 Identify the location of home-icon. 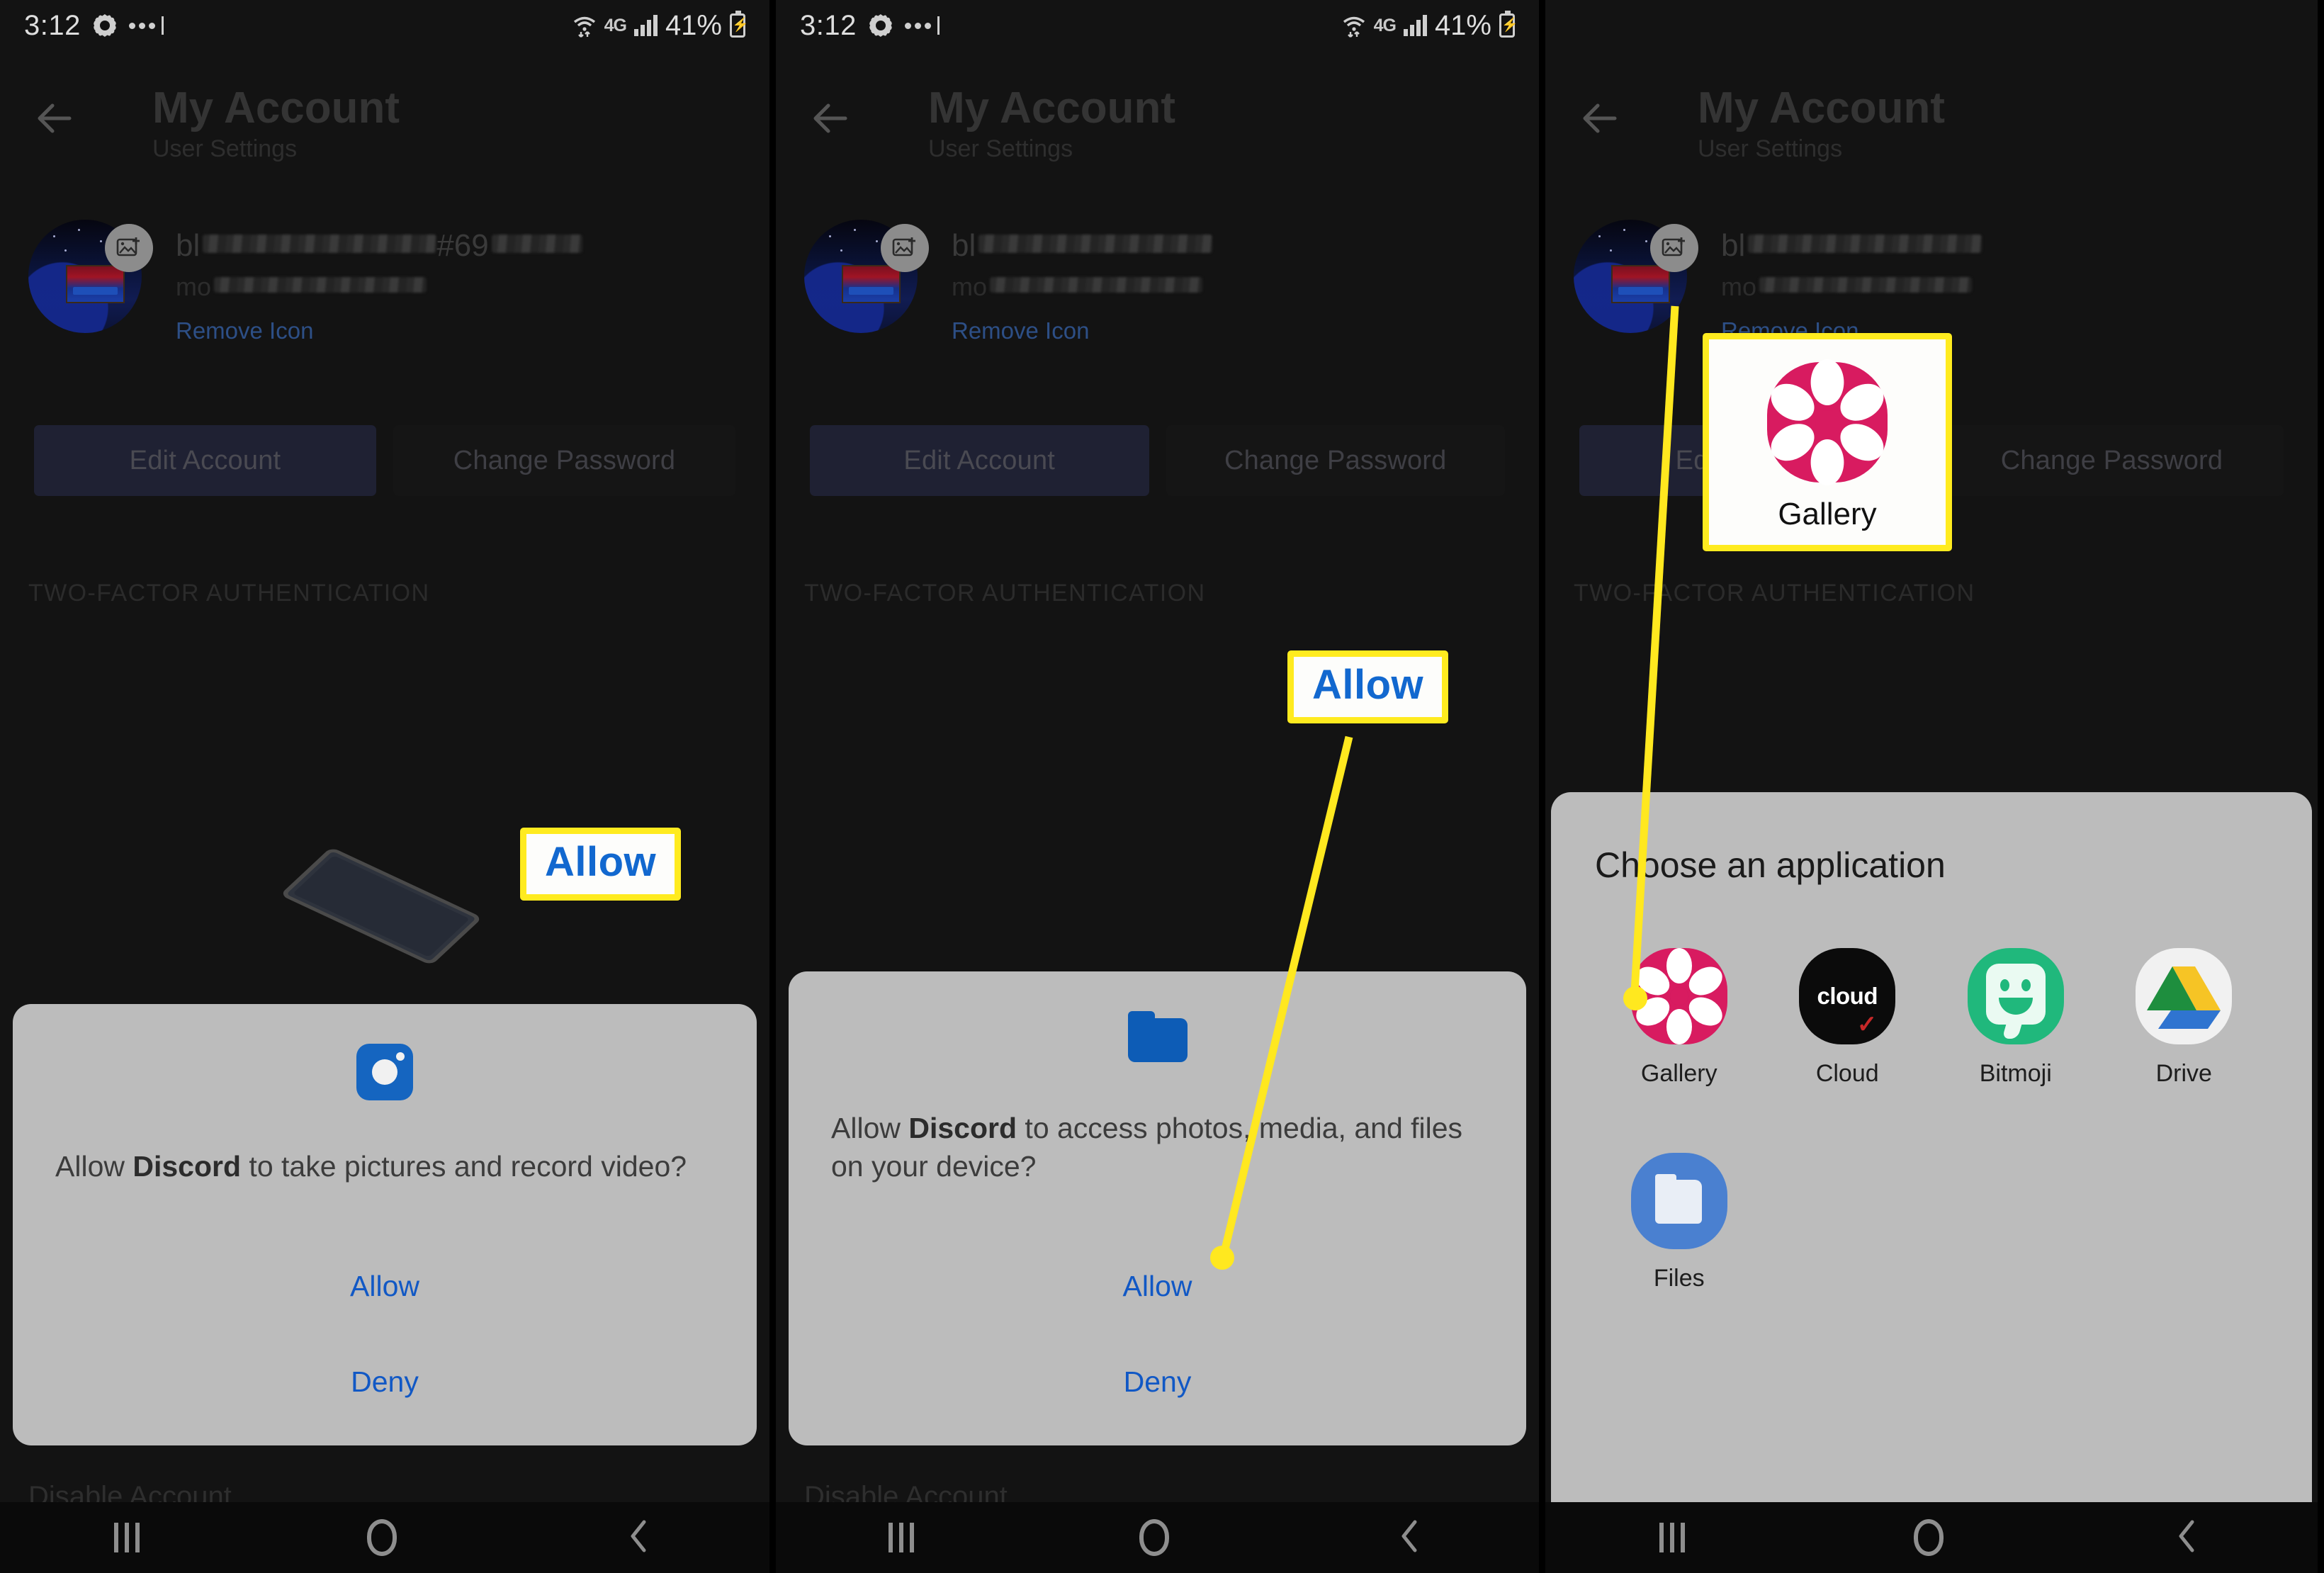
(382, 1537).